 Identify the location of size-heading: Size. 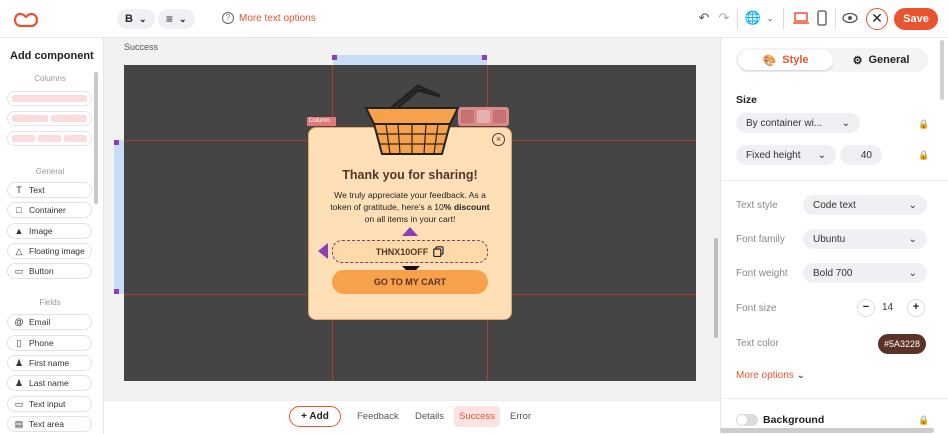
(747, 100).